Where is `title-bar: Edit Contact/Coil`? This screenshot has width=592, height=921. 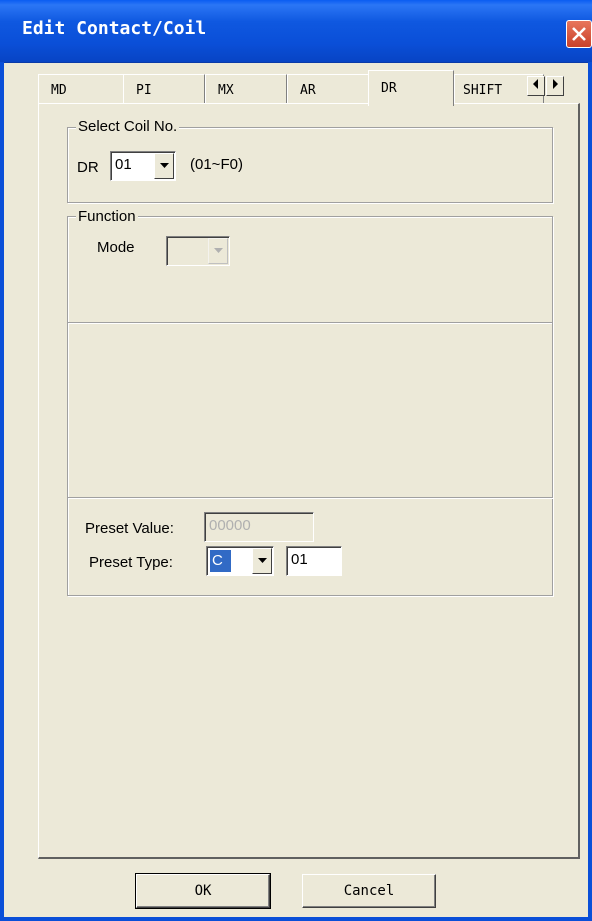
title-bar: Edit Contact/Coil is located at coordinates (296, 31).